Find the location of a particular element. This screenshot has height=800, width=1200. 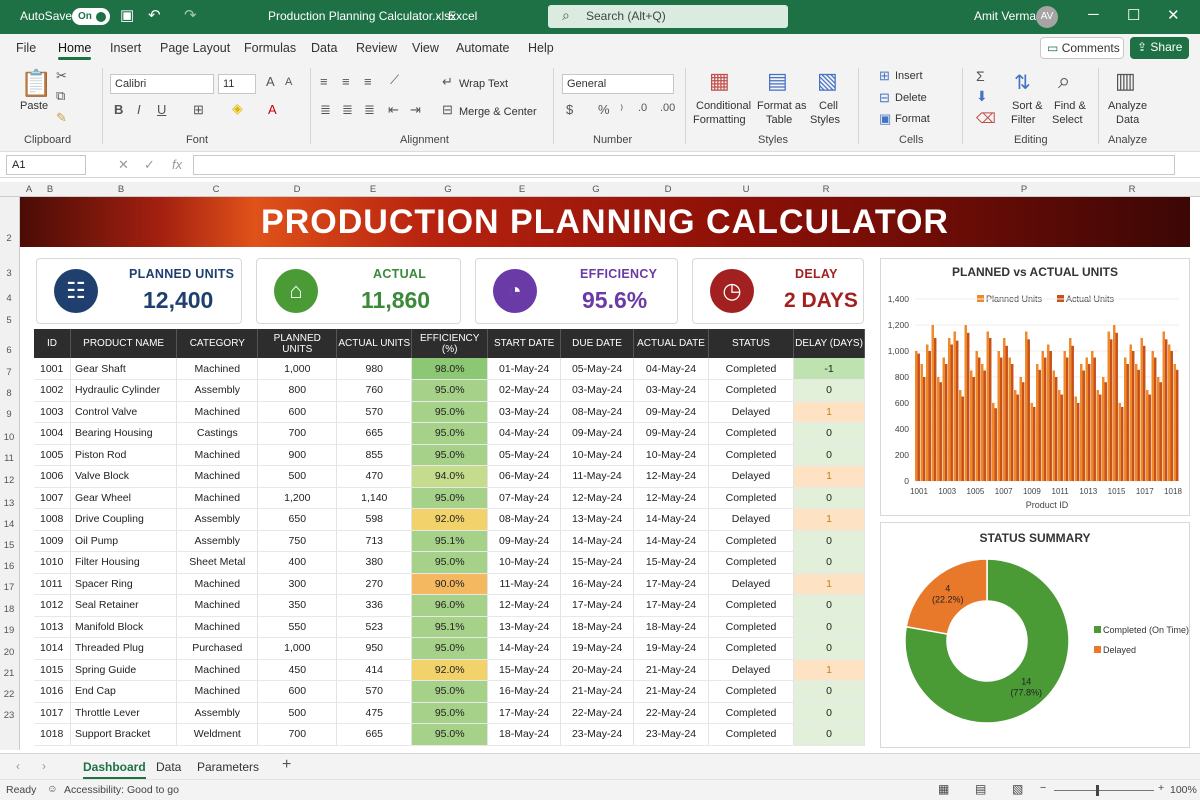

menu-insert: Insert is located at coordinates (125, 48).